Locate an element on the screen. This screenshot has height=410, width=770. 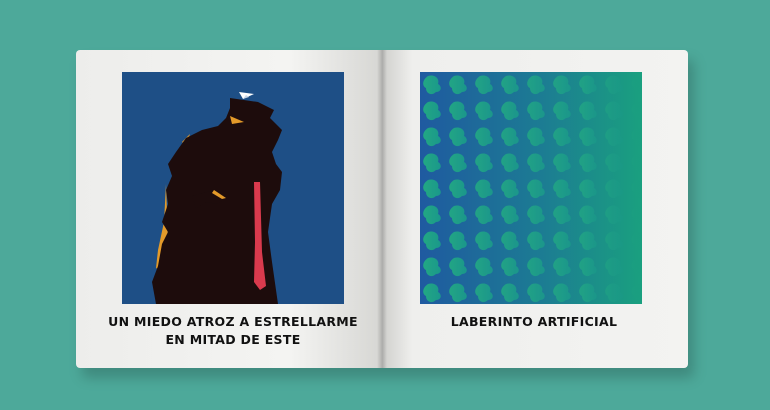
caption-line-1: LABERINTO ARTIFICIAL is located at coordinates (534, 321).